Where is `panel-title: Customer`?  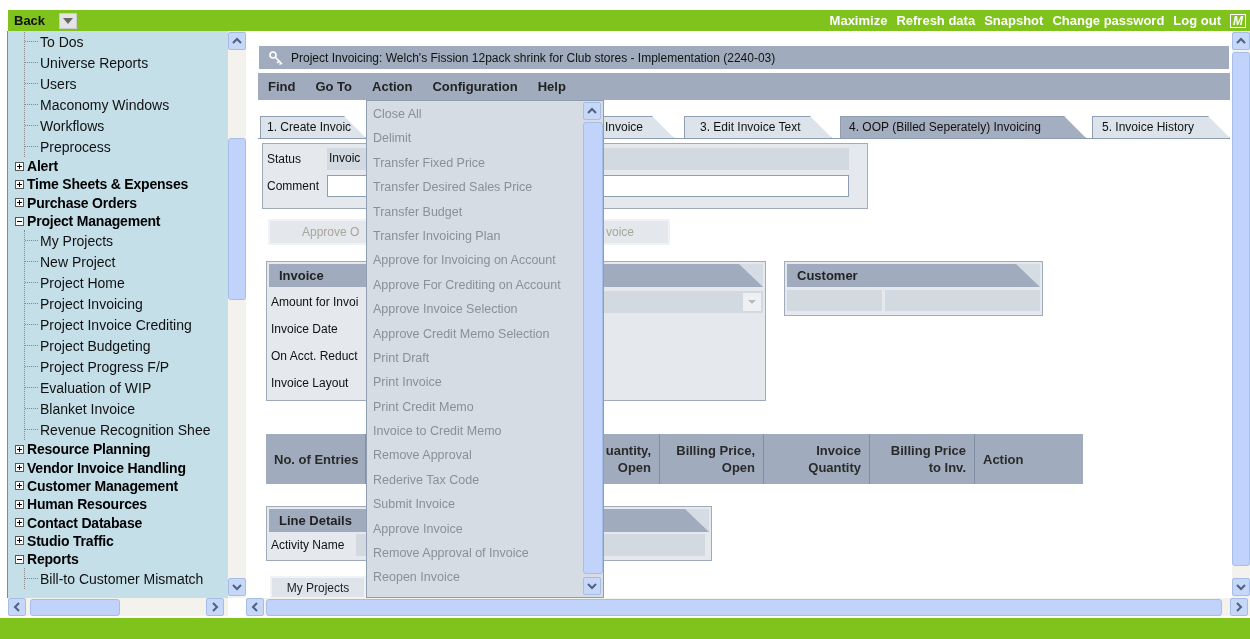 panel-title: Customer is located at coordinates (827, 275).